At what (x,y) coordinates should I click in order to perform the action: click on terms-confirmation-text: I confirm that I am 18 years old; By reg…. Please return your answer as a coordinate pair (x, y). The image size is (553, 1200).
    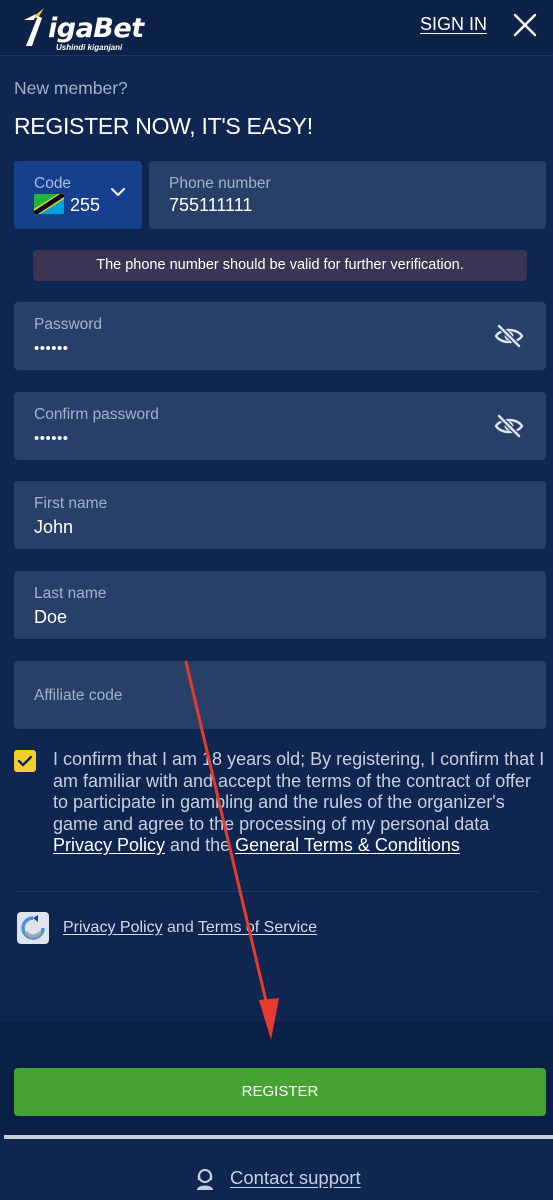
    Looking at the image, I should click on (300, 803).